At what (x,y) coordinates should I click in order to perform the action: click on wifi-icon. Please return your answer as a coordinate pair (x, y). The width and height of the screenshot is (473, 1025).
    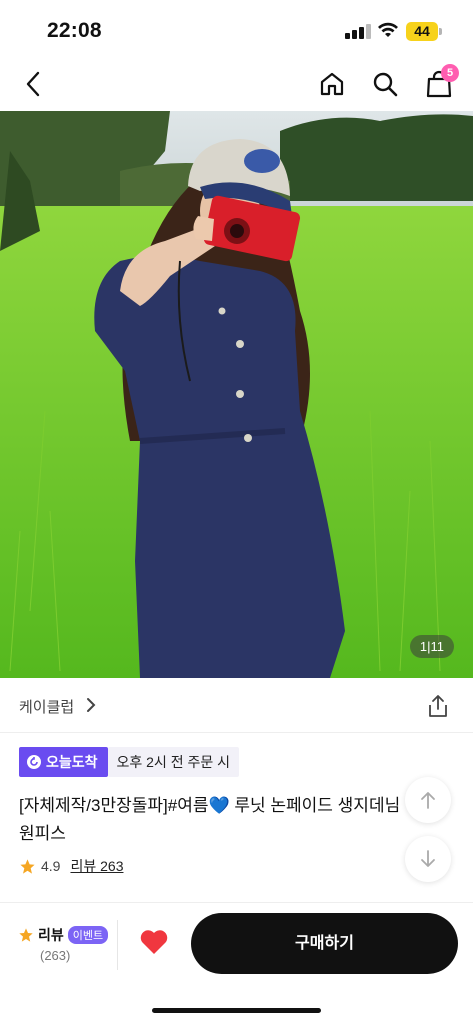
    Looking at the image, I should click on (388, 29).